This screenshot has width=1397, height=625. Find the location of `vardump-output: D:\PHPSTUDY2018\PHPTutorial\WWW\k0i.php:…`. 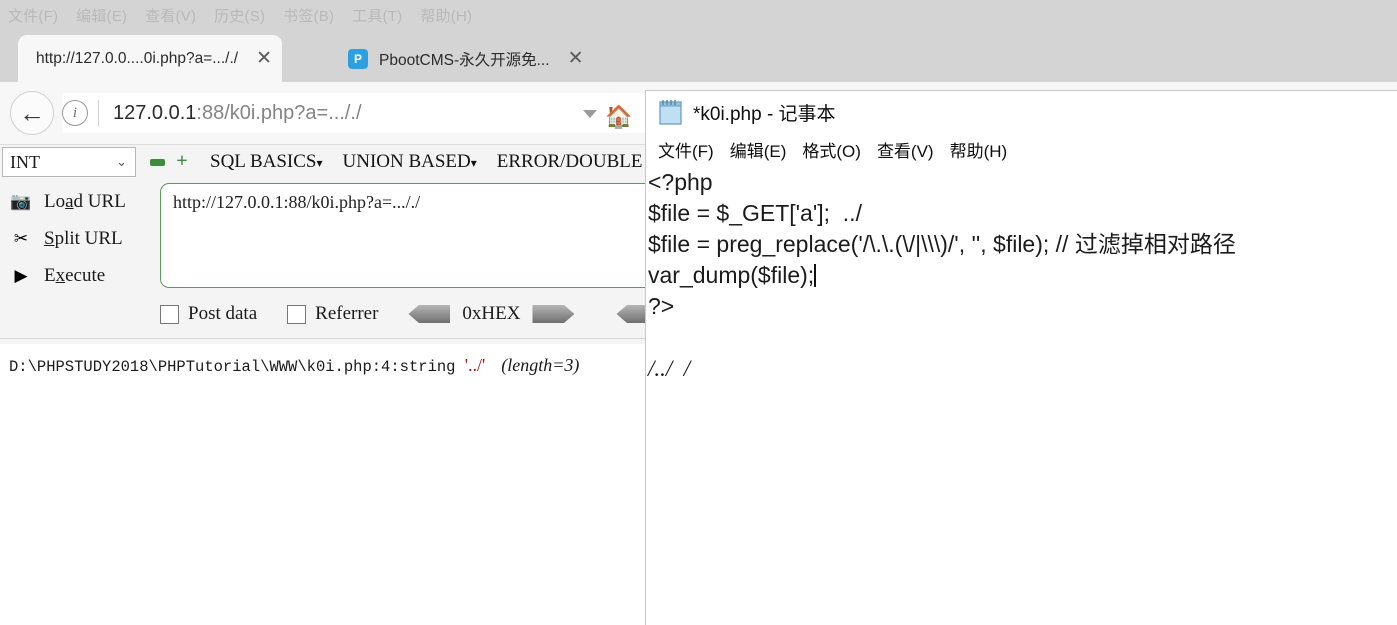

vardump-output: D:\PHPSTUDY2018\PHPTutorial\WWW\k0i.php:… is located at coordinates (294, 365).